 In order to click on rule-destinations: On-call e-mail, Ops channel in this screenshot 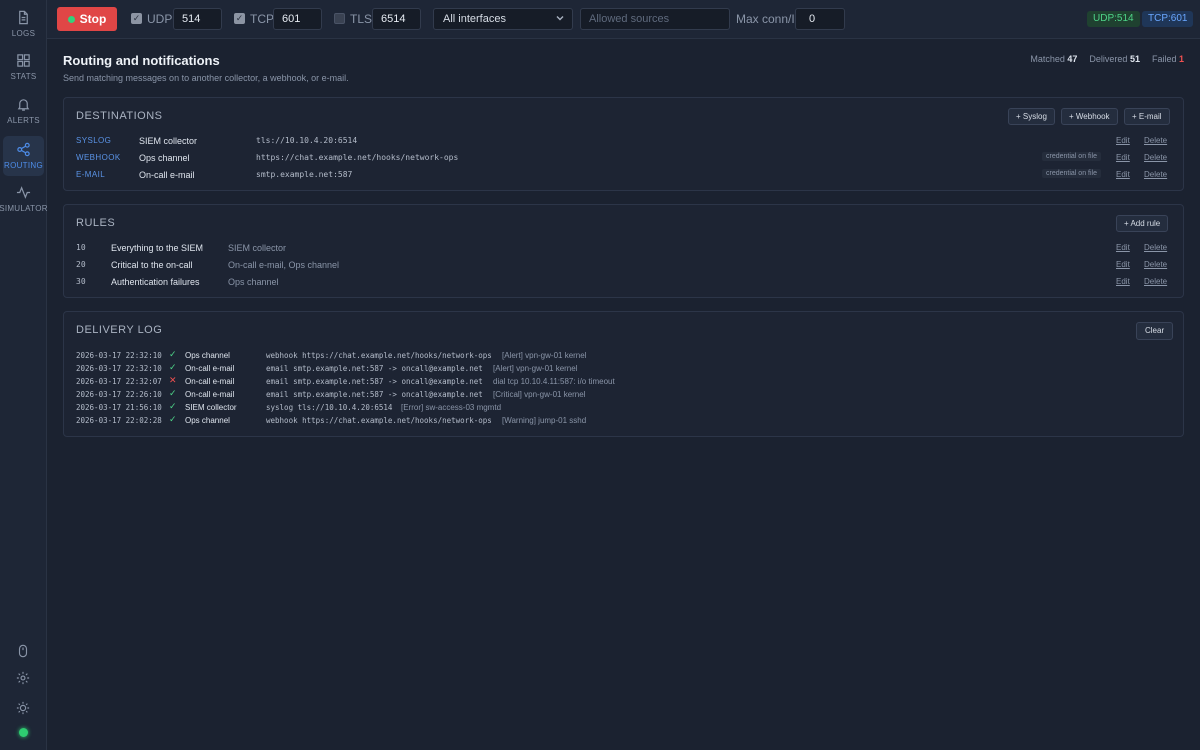, I will do `click(284, 265)`.